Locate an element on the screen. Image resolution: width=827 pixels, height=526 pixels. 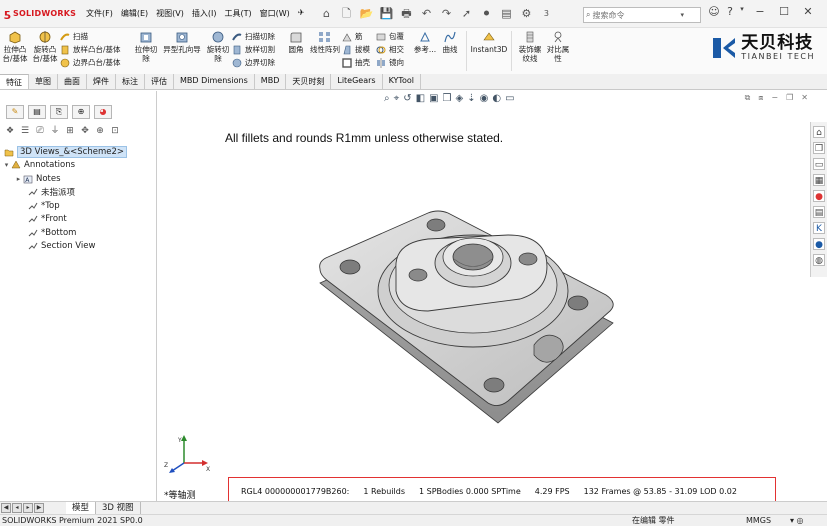
tab-weldments: 焊件 is located at coordinates (101, 81).